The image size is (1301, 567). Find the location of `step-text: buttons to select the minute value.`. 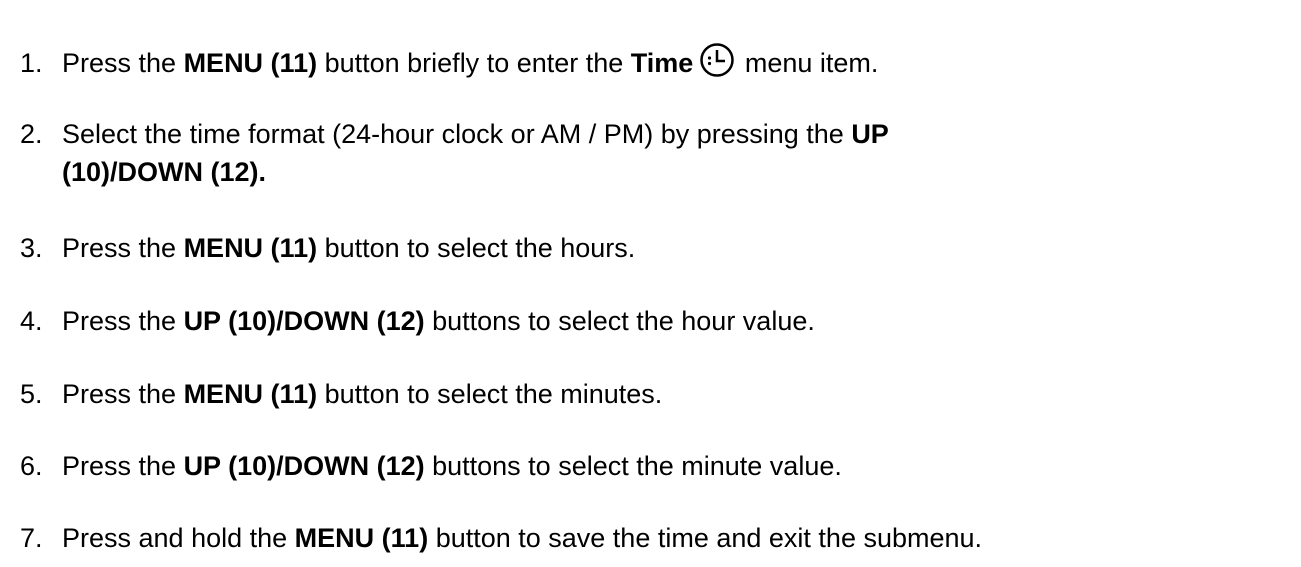

step-text: buttons to select the minute value. is located at coordinates (633, 466).